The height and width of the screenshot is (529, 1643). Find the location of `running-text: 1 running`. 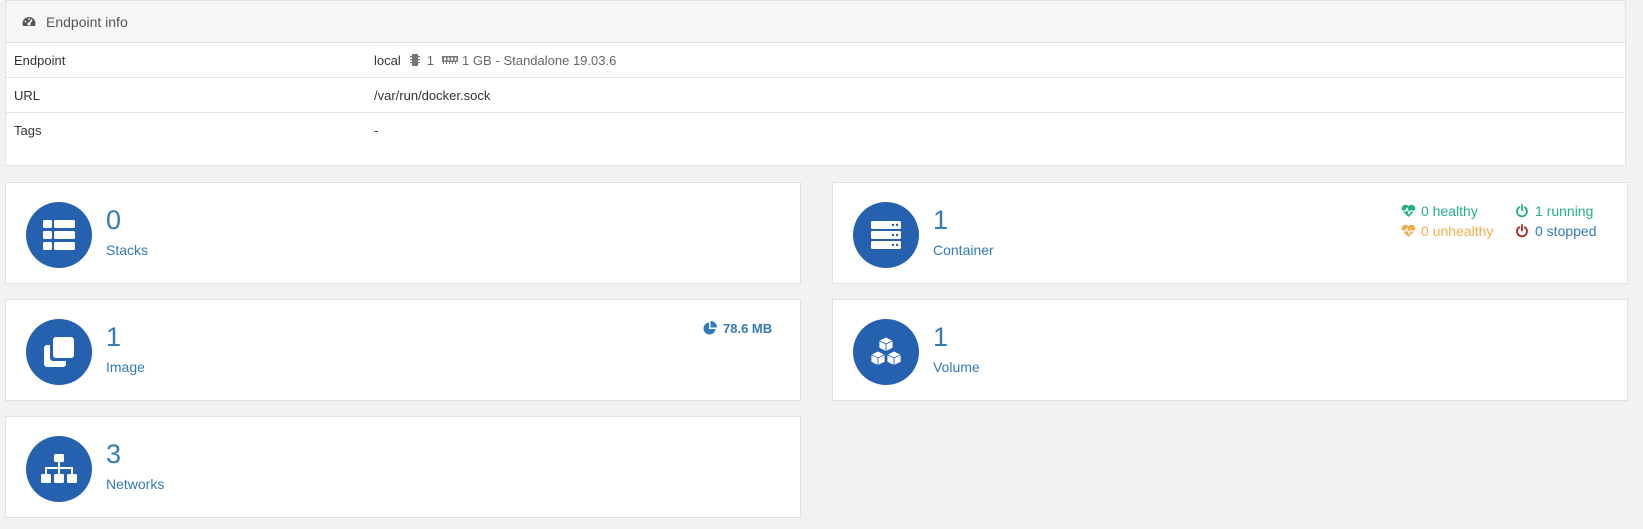

running-text: 1 running is located at coordinates (1564, 211).